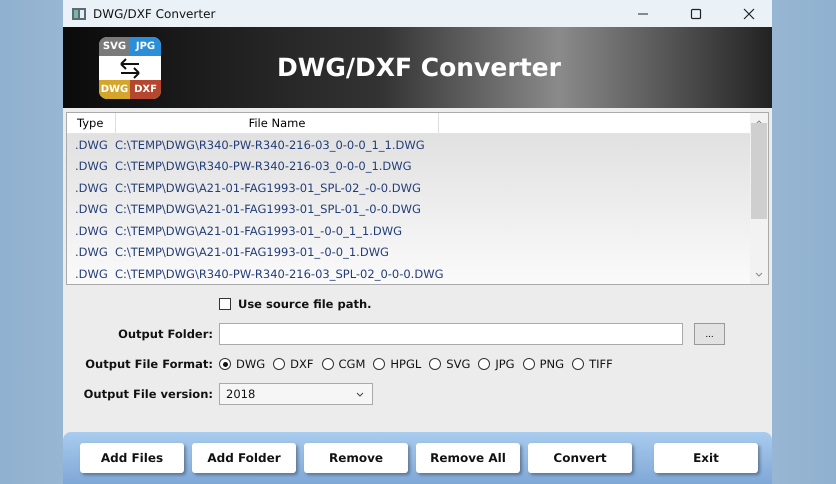 Image resolution: width=836 pixels, height=484 pixels. What do you see at coordinates (132, 458) in the screenshot?
I see `action-button: Add Files` at bounding box center [132, 458].